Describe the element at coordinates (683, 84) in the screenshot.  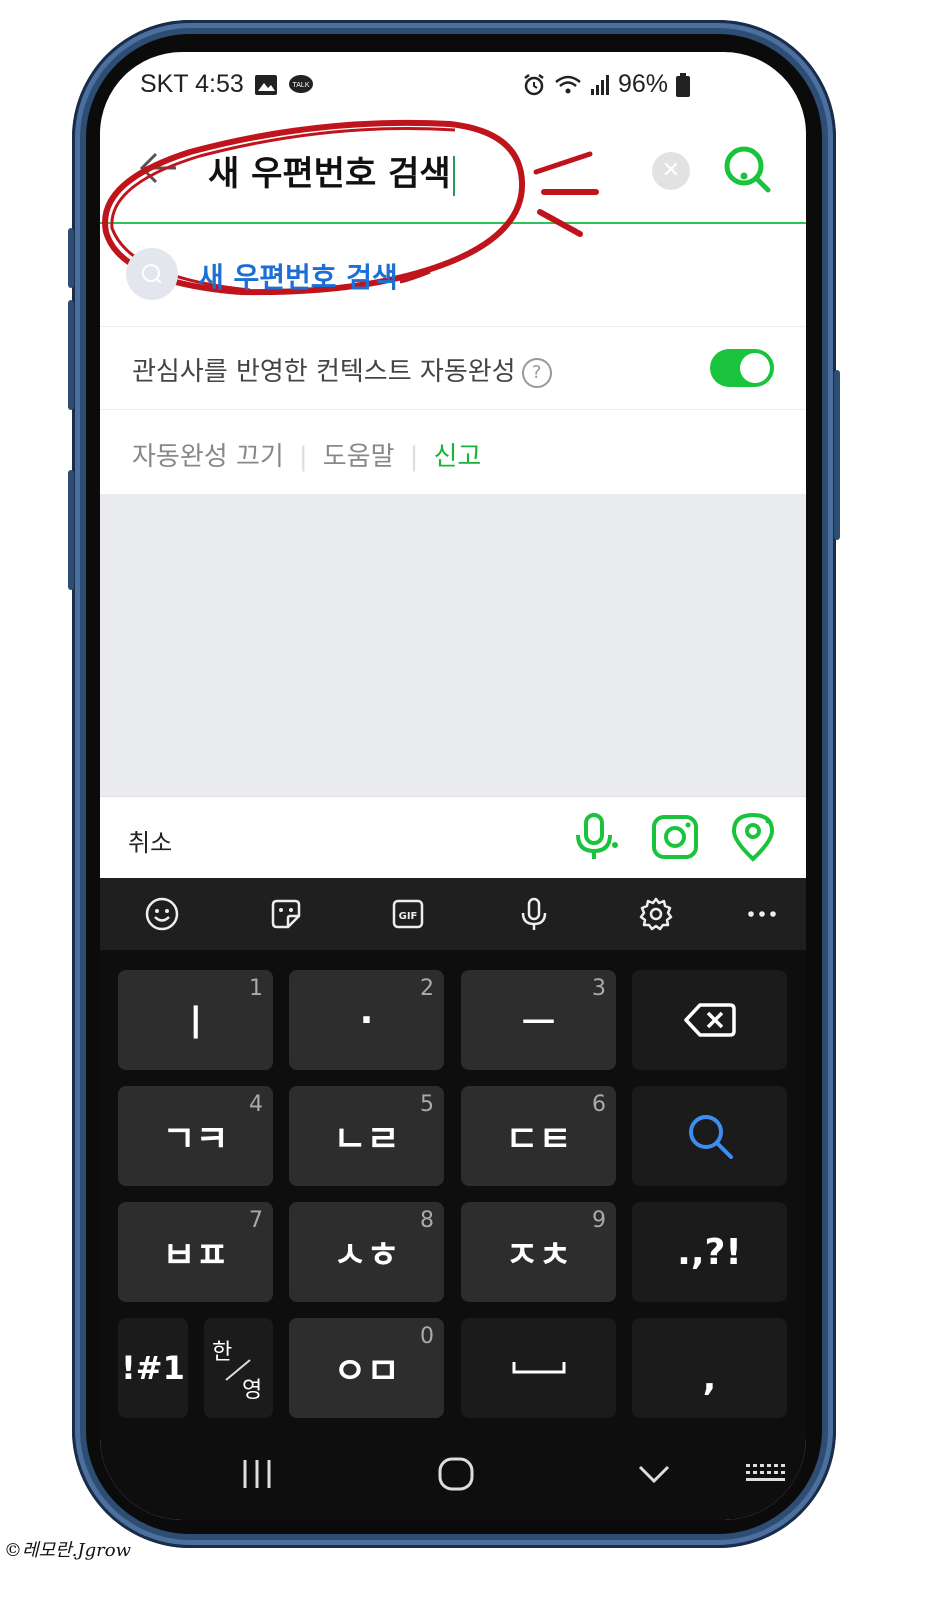
I see `battery-icon` at that location.